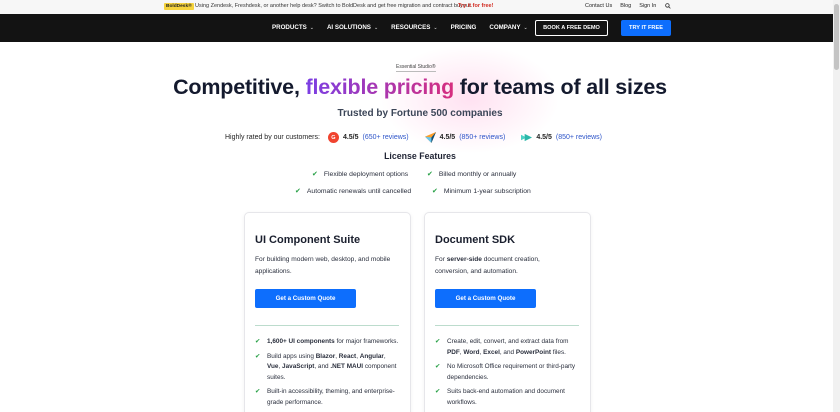 This screenshot has height=412, width=840. What do you see at coordinates (360, 174) in the screenshot?
I see `feature-item: ✔ Flexible deployment options` at bounding box center [360, 174].